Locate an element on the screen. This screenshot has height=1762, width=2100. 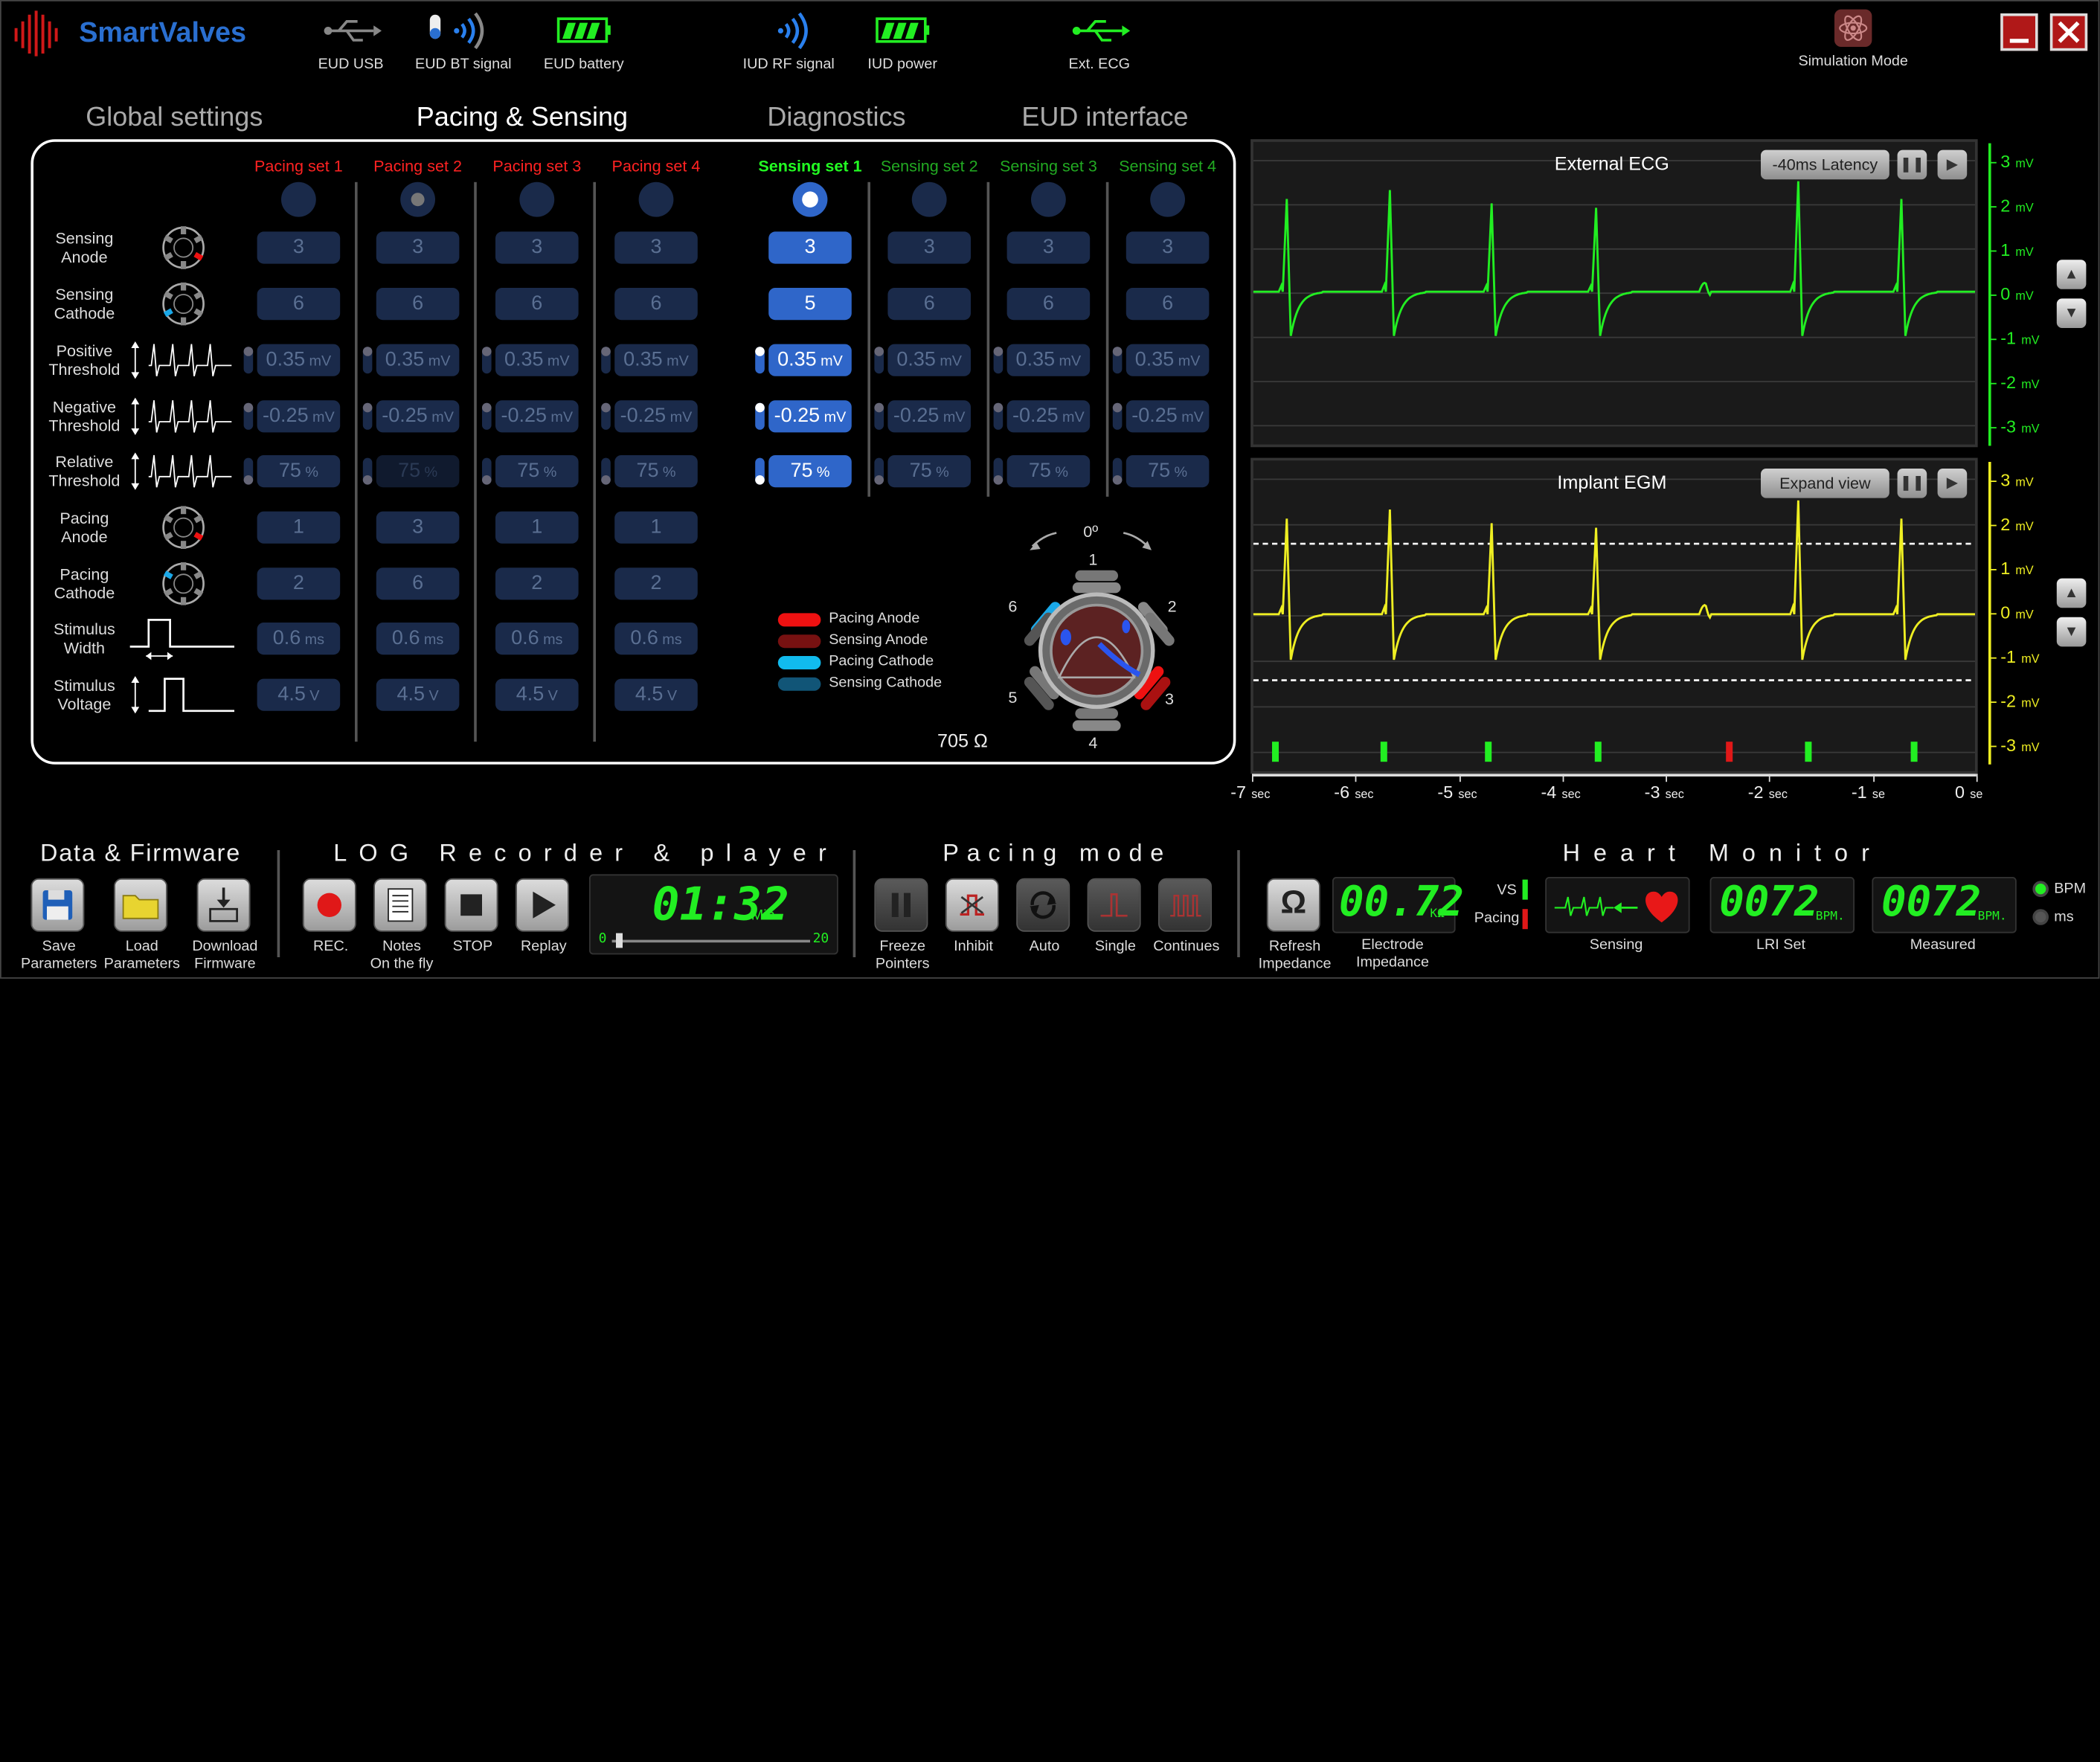
continues-button: Continues is located at coordinates (1186, 916).